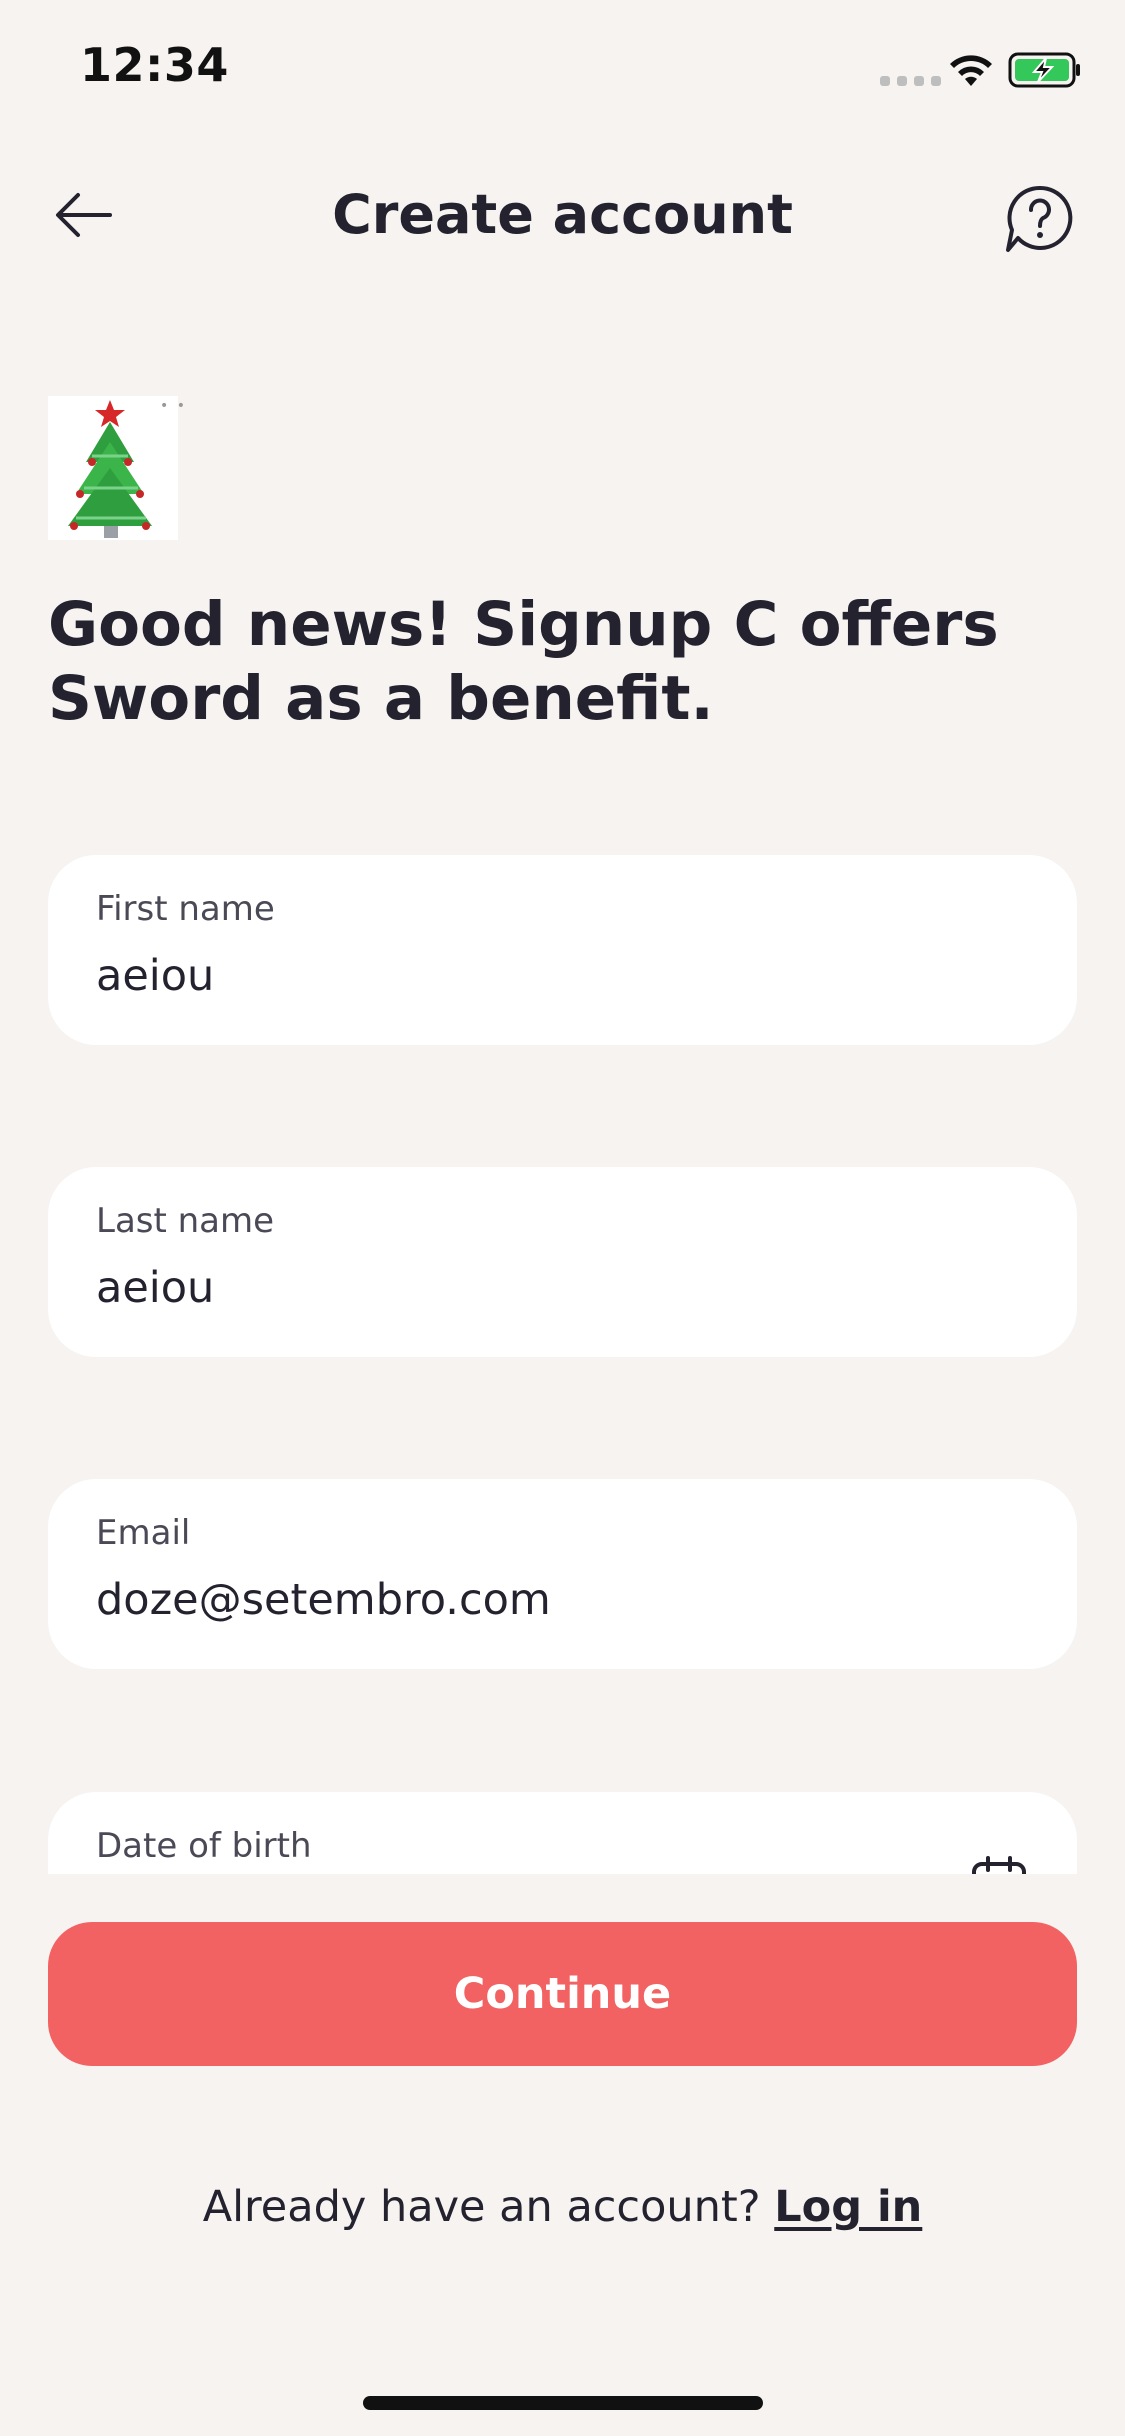 The height and width of the screenshot is (2436, 1125). Describe the element at coordinates (910, 81) in the screenshot. I see `cellular-signal-icon` at that location.